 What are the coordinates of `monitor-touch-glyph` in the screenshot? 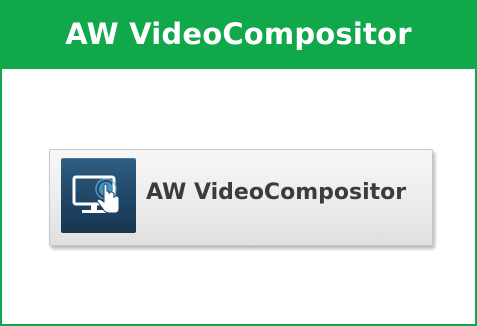 It's located at (96, 194).